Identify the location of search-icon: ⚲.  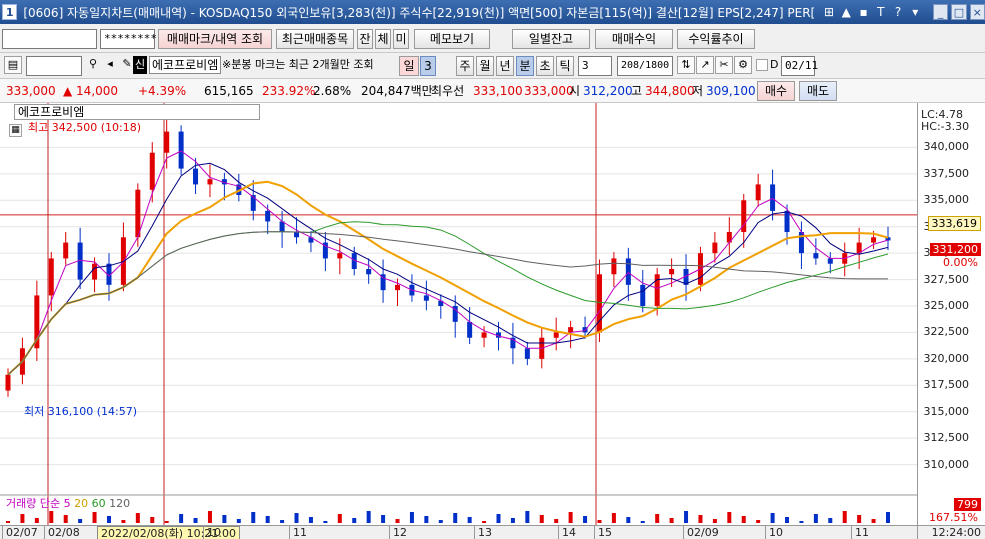
(93, 65).